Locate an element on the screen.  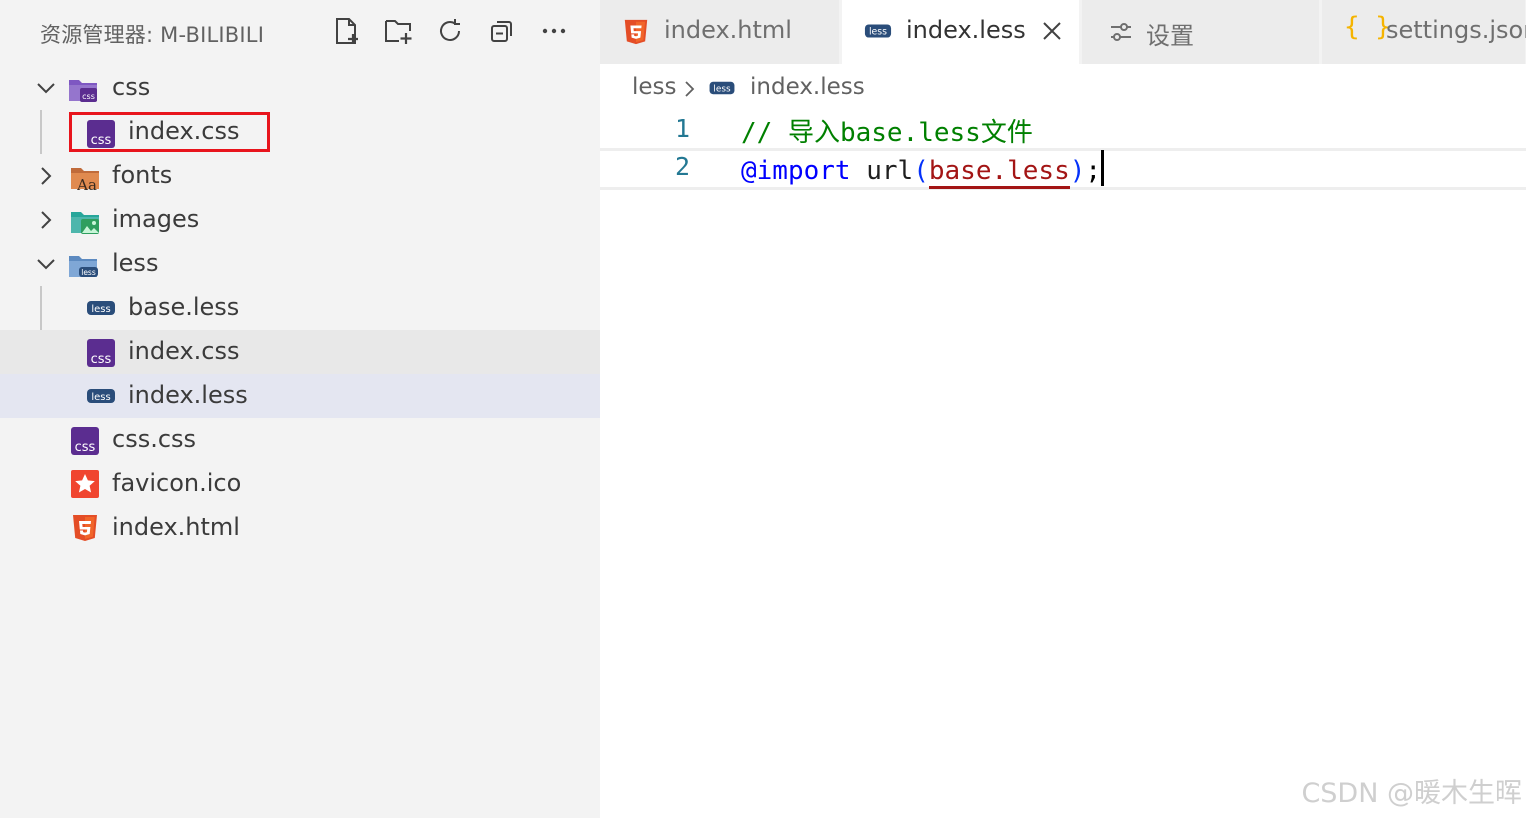
code-semicolon: ; is located at coordinates (1093, 171).